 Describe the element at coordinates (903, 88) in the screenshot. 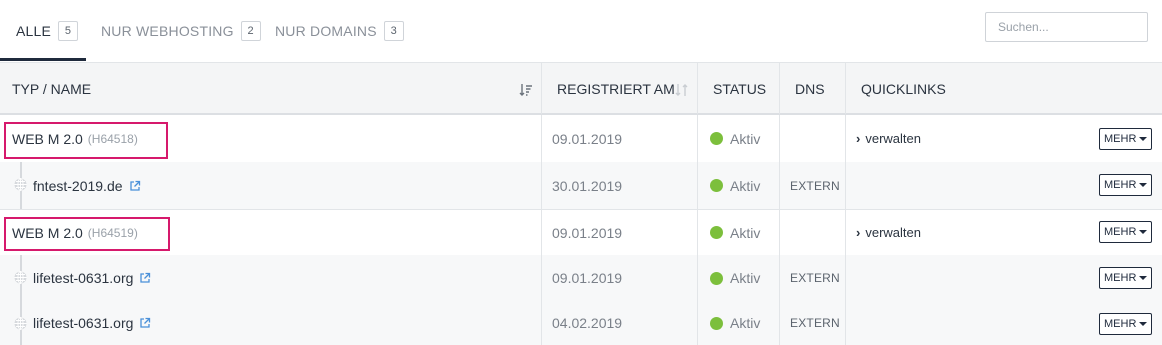

I see `column-header-label: QUICKLINKS` at that location.